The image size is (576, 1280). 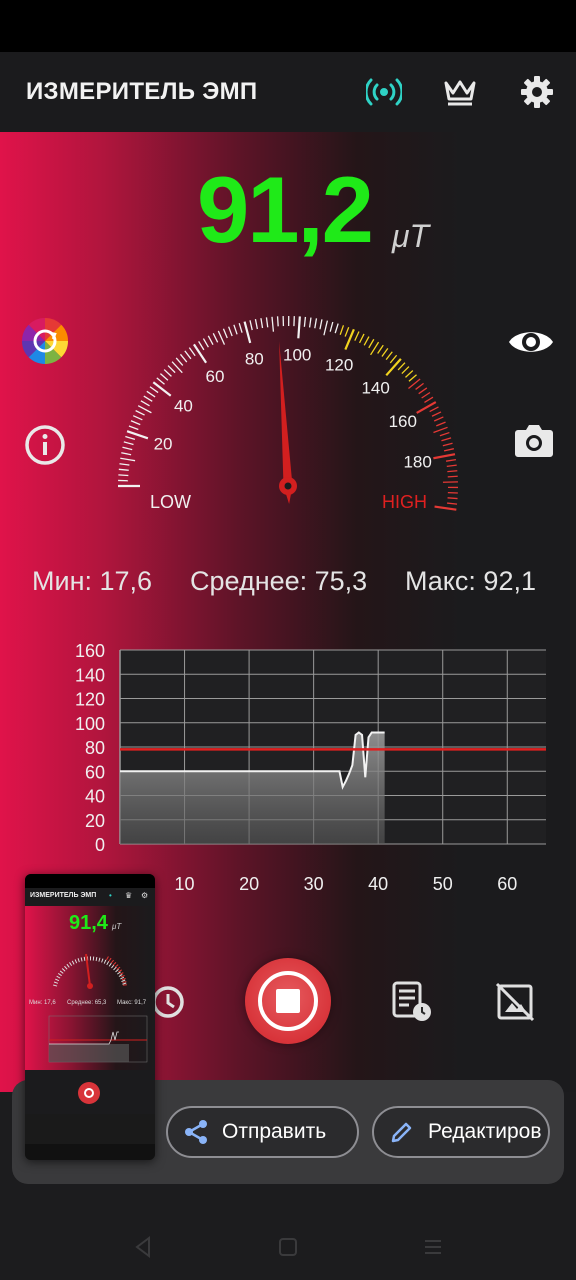 What do you see at coordinates (404, 502) in the screenshot?
I see `gauge-high-label: HIGH` at bounding box center [404, 502].